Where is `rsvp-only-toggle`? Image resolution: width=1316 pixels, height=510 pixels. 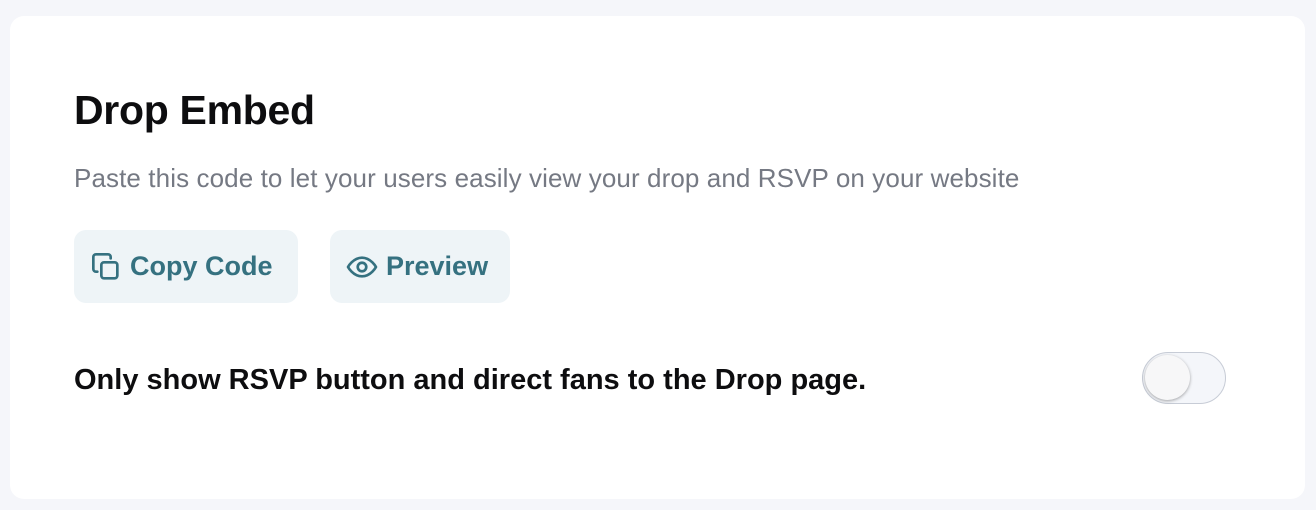
rsvp-only-toggle is located at coordinates (1184, 378).